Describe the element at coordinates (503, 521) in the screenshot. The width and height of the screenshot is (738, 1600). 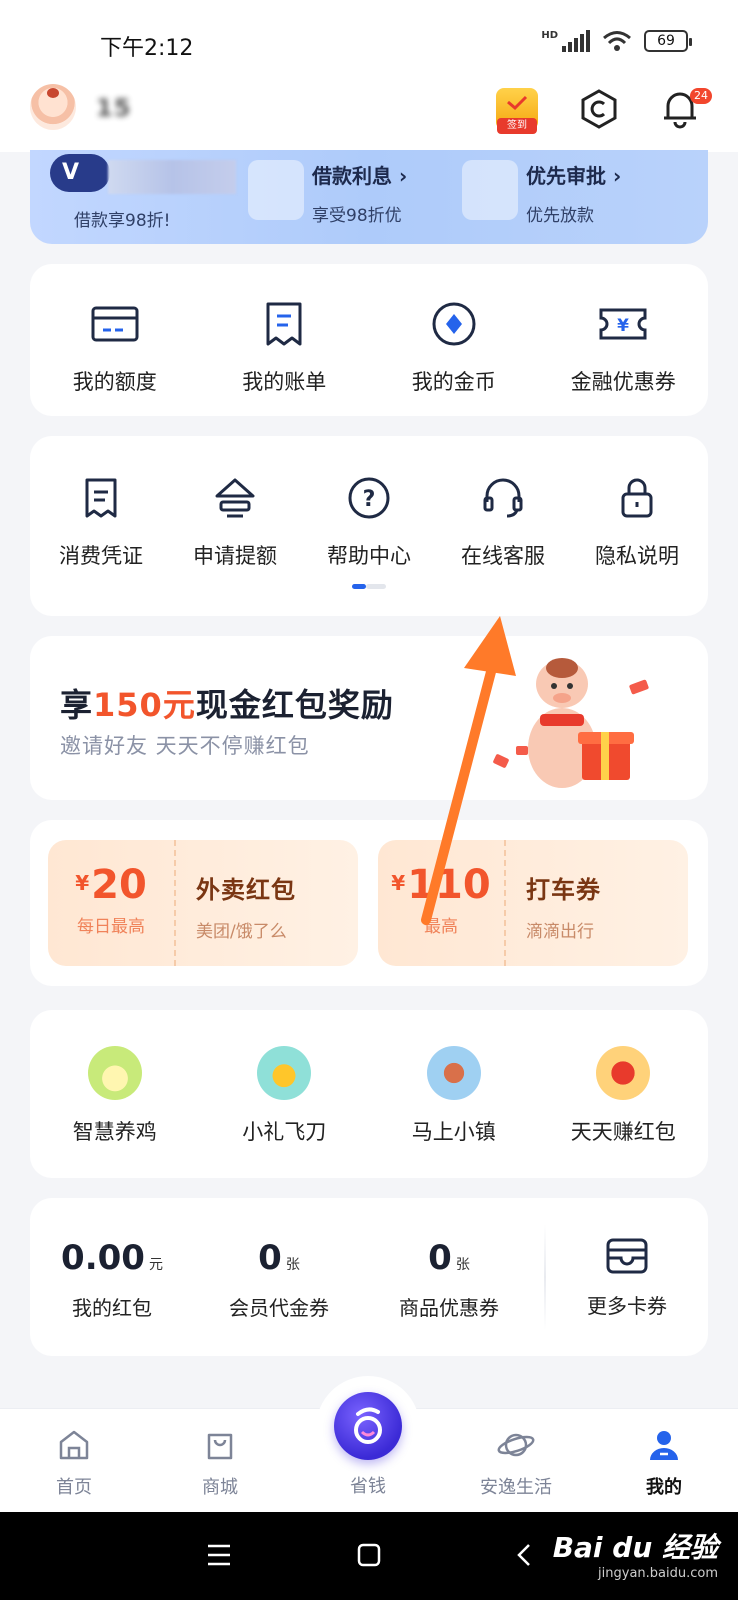
I see `menu-online-service: 在线客服` at that location.